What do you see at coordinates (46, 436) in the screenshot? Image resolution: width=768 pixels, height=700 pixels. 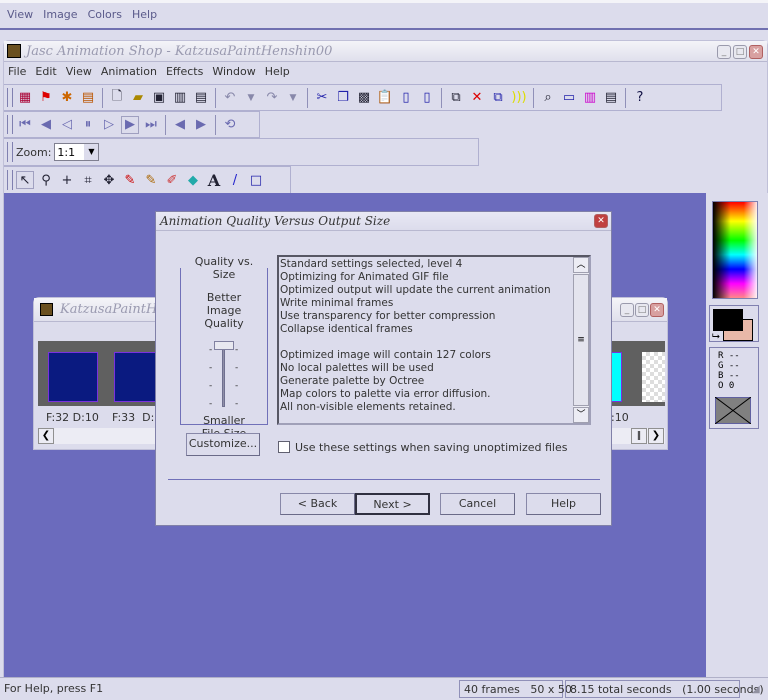 I see `scroll-left-button: ❮` at bounding box center [46, 436].